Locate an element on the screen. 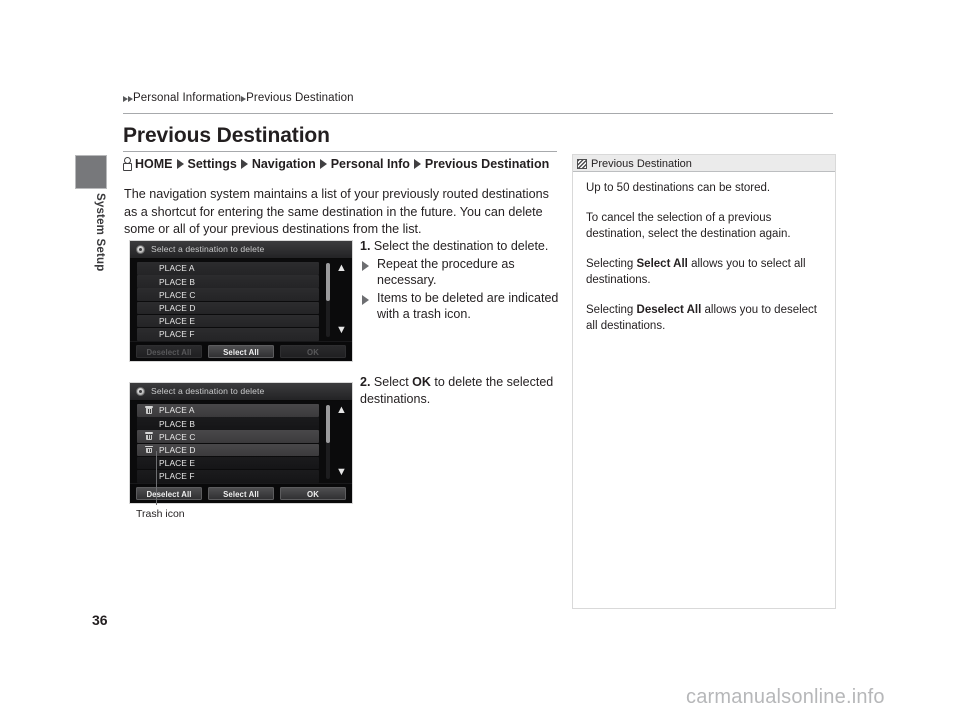 This screenshot has width=960, height=722. callout-leader-line is located at coordinates (156, 478).